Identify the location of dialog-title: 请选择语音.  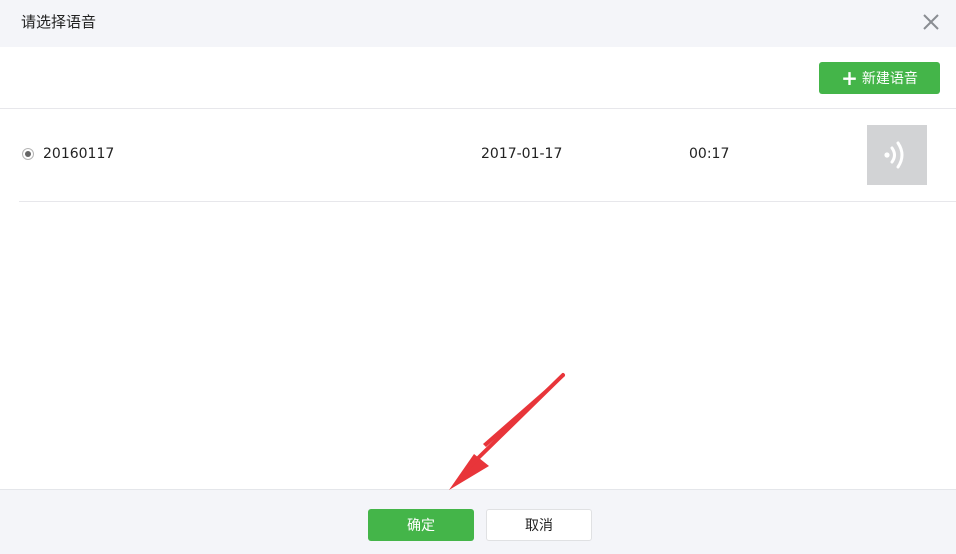
(59, 22).